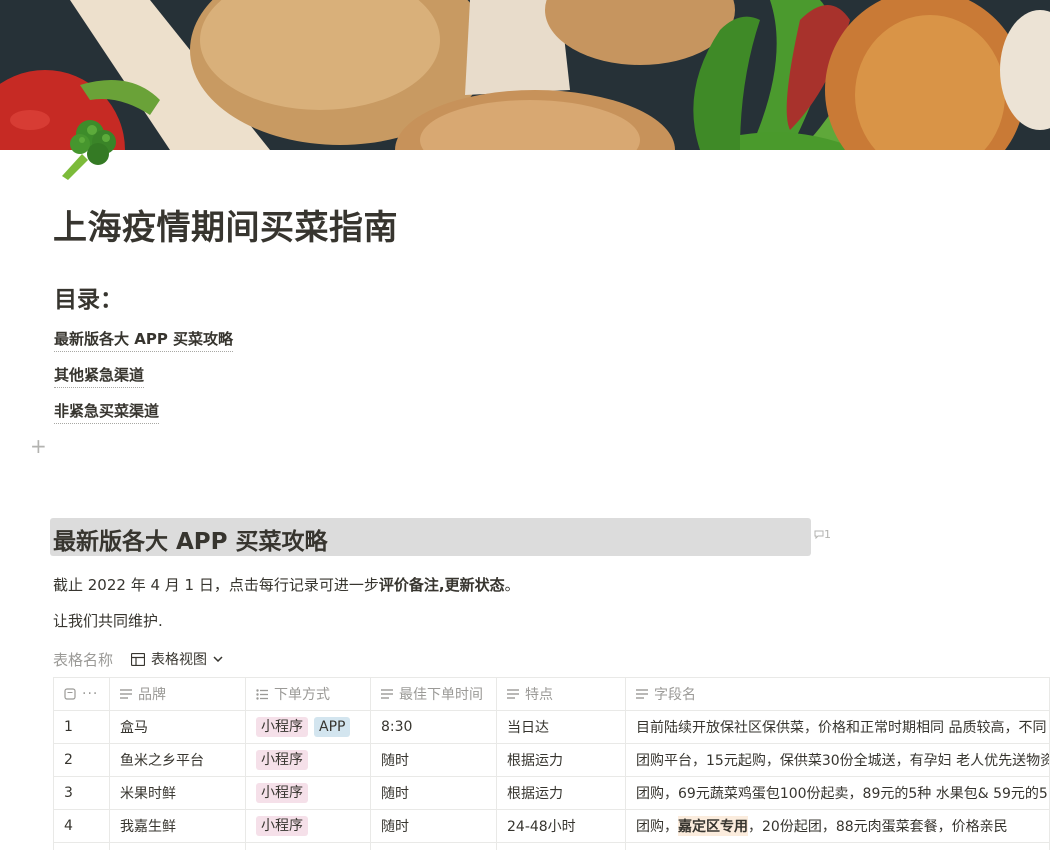 This screenshot has width=1050, height=850. What do you see at coordinates (152, 695) in the screenshot?
I see `column-header-label: 品牌` at bounding box center [152, 695].